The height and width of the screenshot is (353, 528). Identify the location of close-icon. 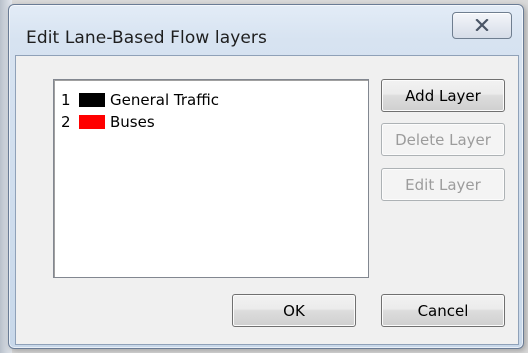
(482, 25).